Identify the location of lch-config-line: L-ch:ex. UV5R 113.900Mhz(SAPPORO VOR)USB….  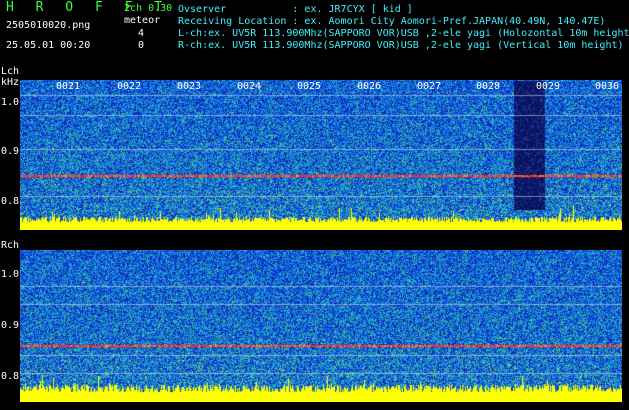
(403, 33).